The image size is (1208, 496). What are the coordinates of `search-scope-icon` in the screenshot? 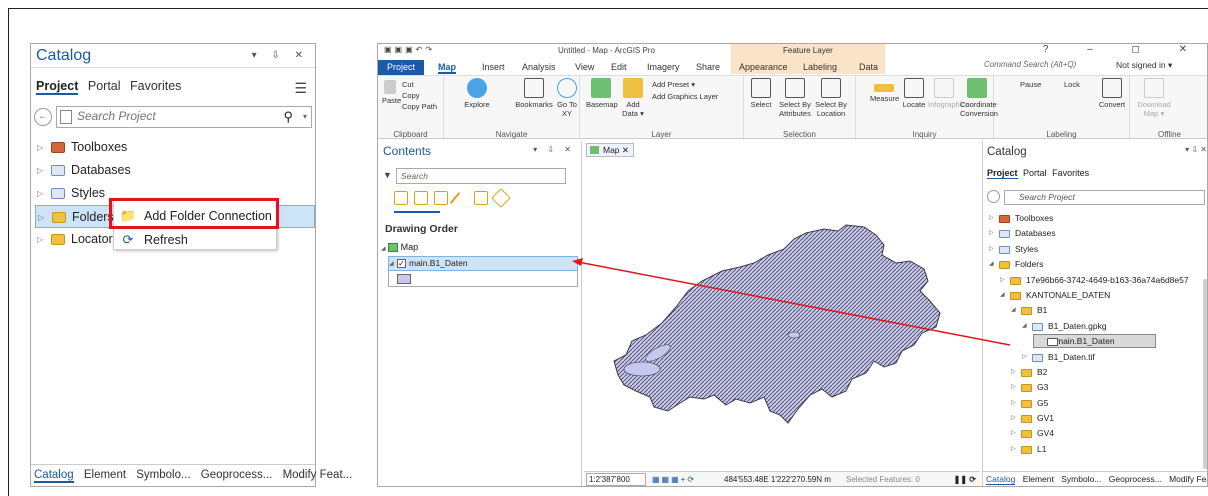 It's located at (66, 117).